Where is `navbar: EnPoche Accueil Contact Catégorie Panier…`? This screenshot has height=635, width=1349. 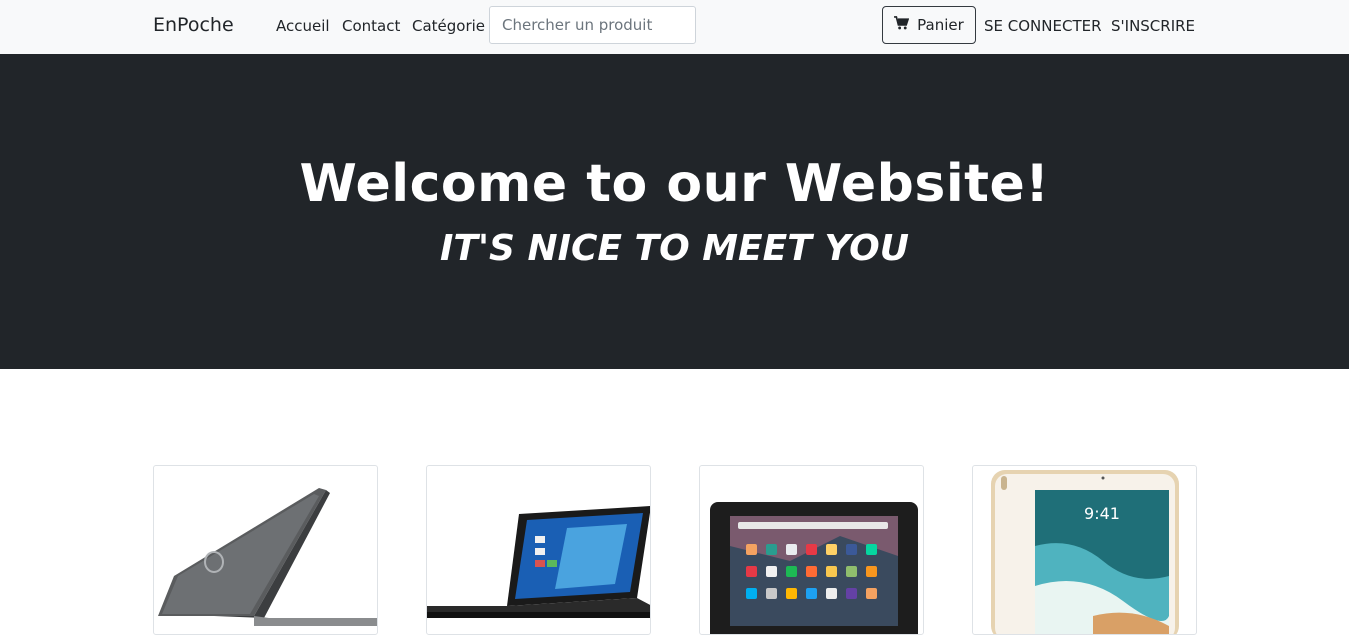
navbar: EnPoche Accueil Contact Catégorie Panier… is located at coordinates (674, 27).